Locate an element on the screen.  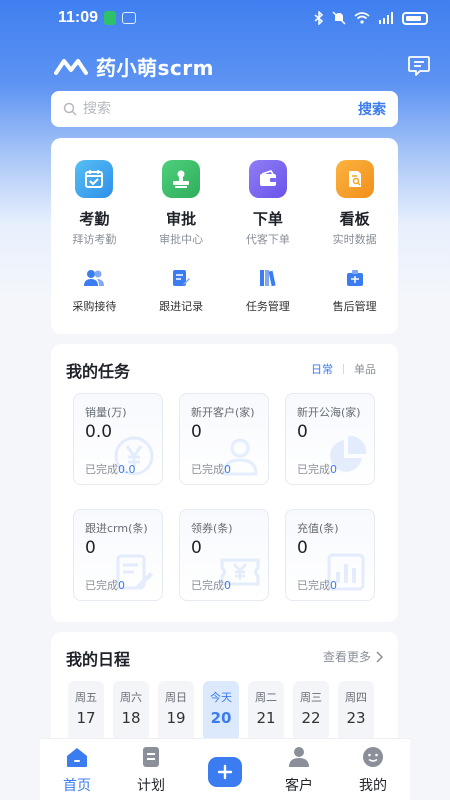
day-number: 20 is located at coordinates (221, 718).